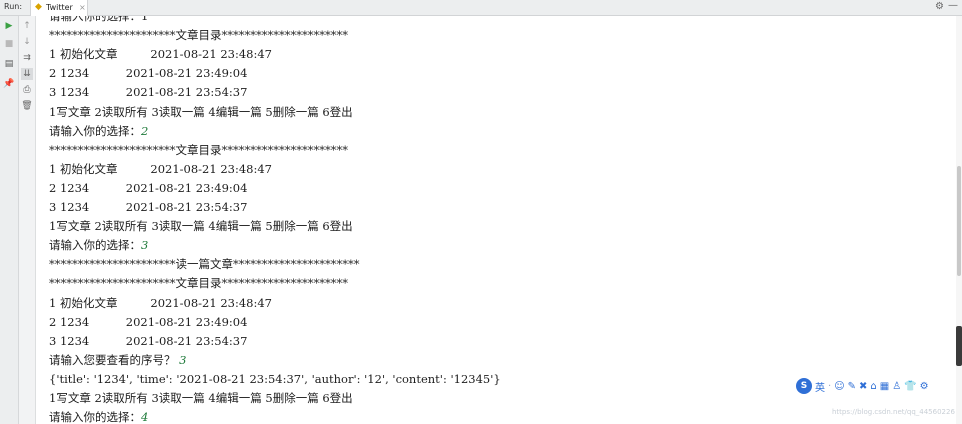  Describe the element at coordinates (959, 221) in the screenshot. I see `scroll-thumb` at that location.